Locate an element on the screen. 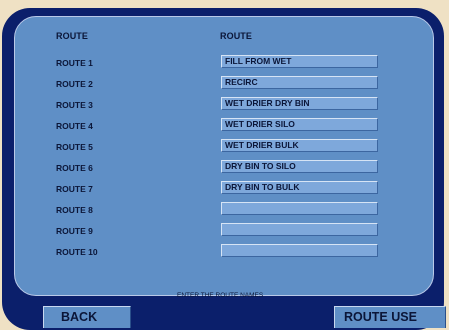 The width and height of the screenshot is (449, 330). route-8-name-field is located at coordinates (299, 208).